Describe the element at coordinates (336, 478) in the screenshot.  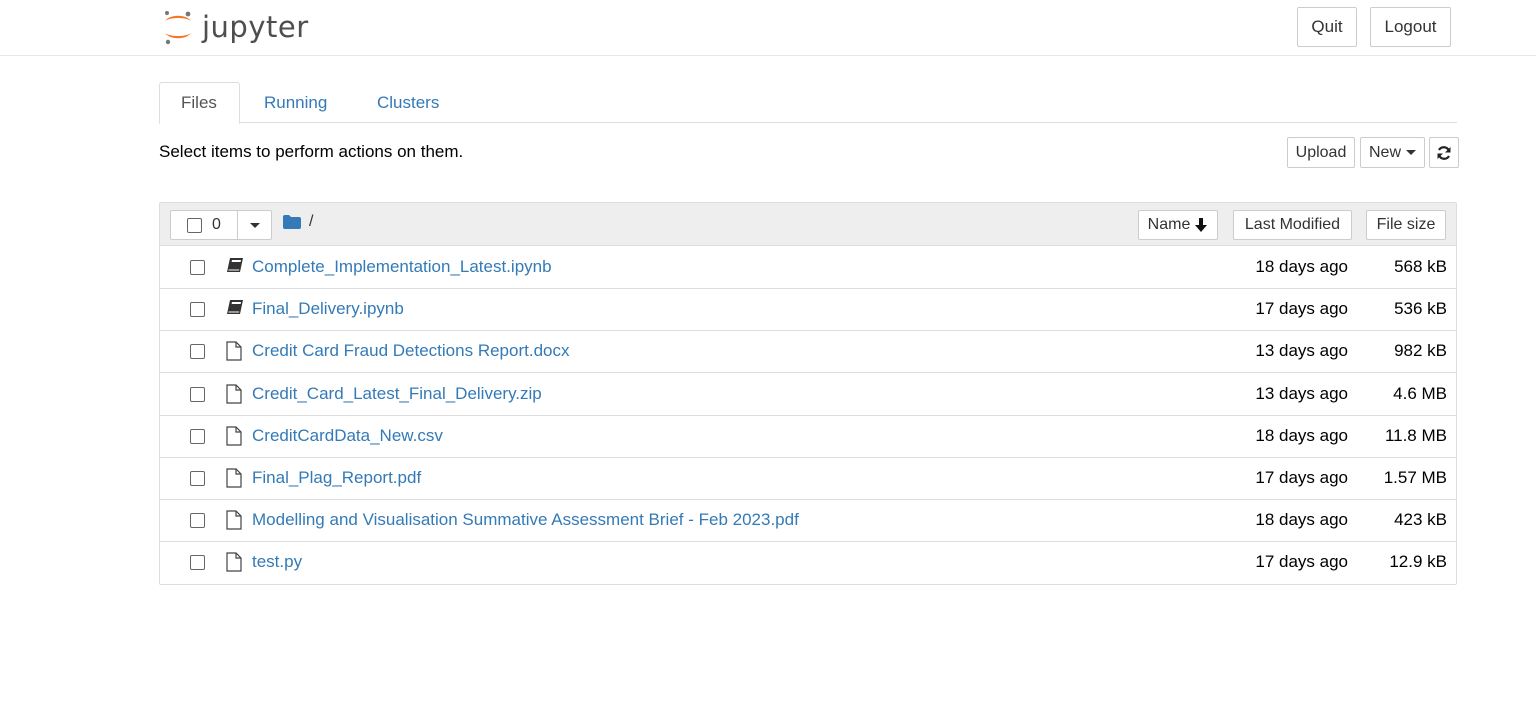
I see `file-name-link: Final_Plag_Report.pdf` at that location.